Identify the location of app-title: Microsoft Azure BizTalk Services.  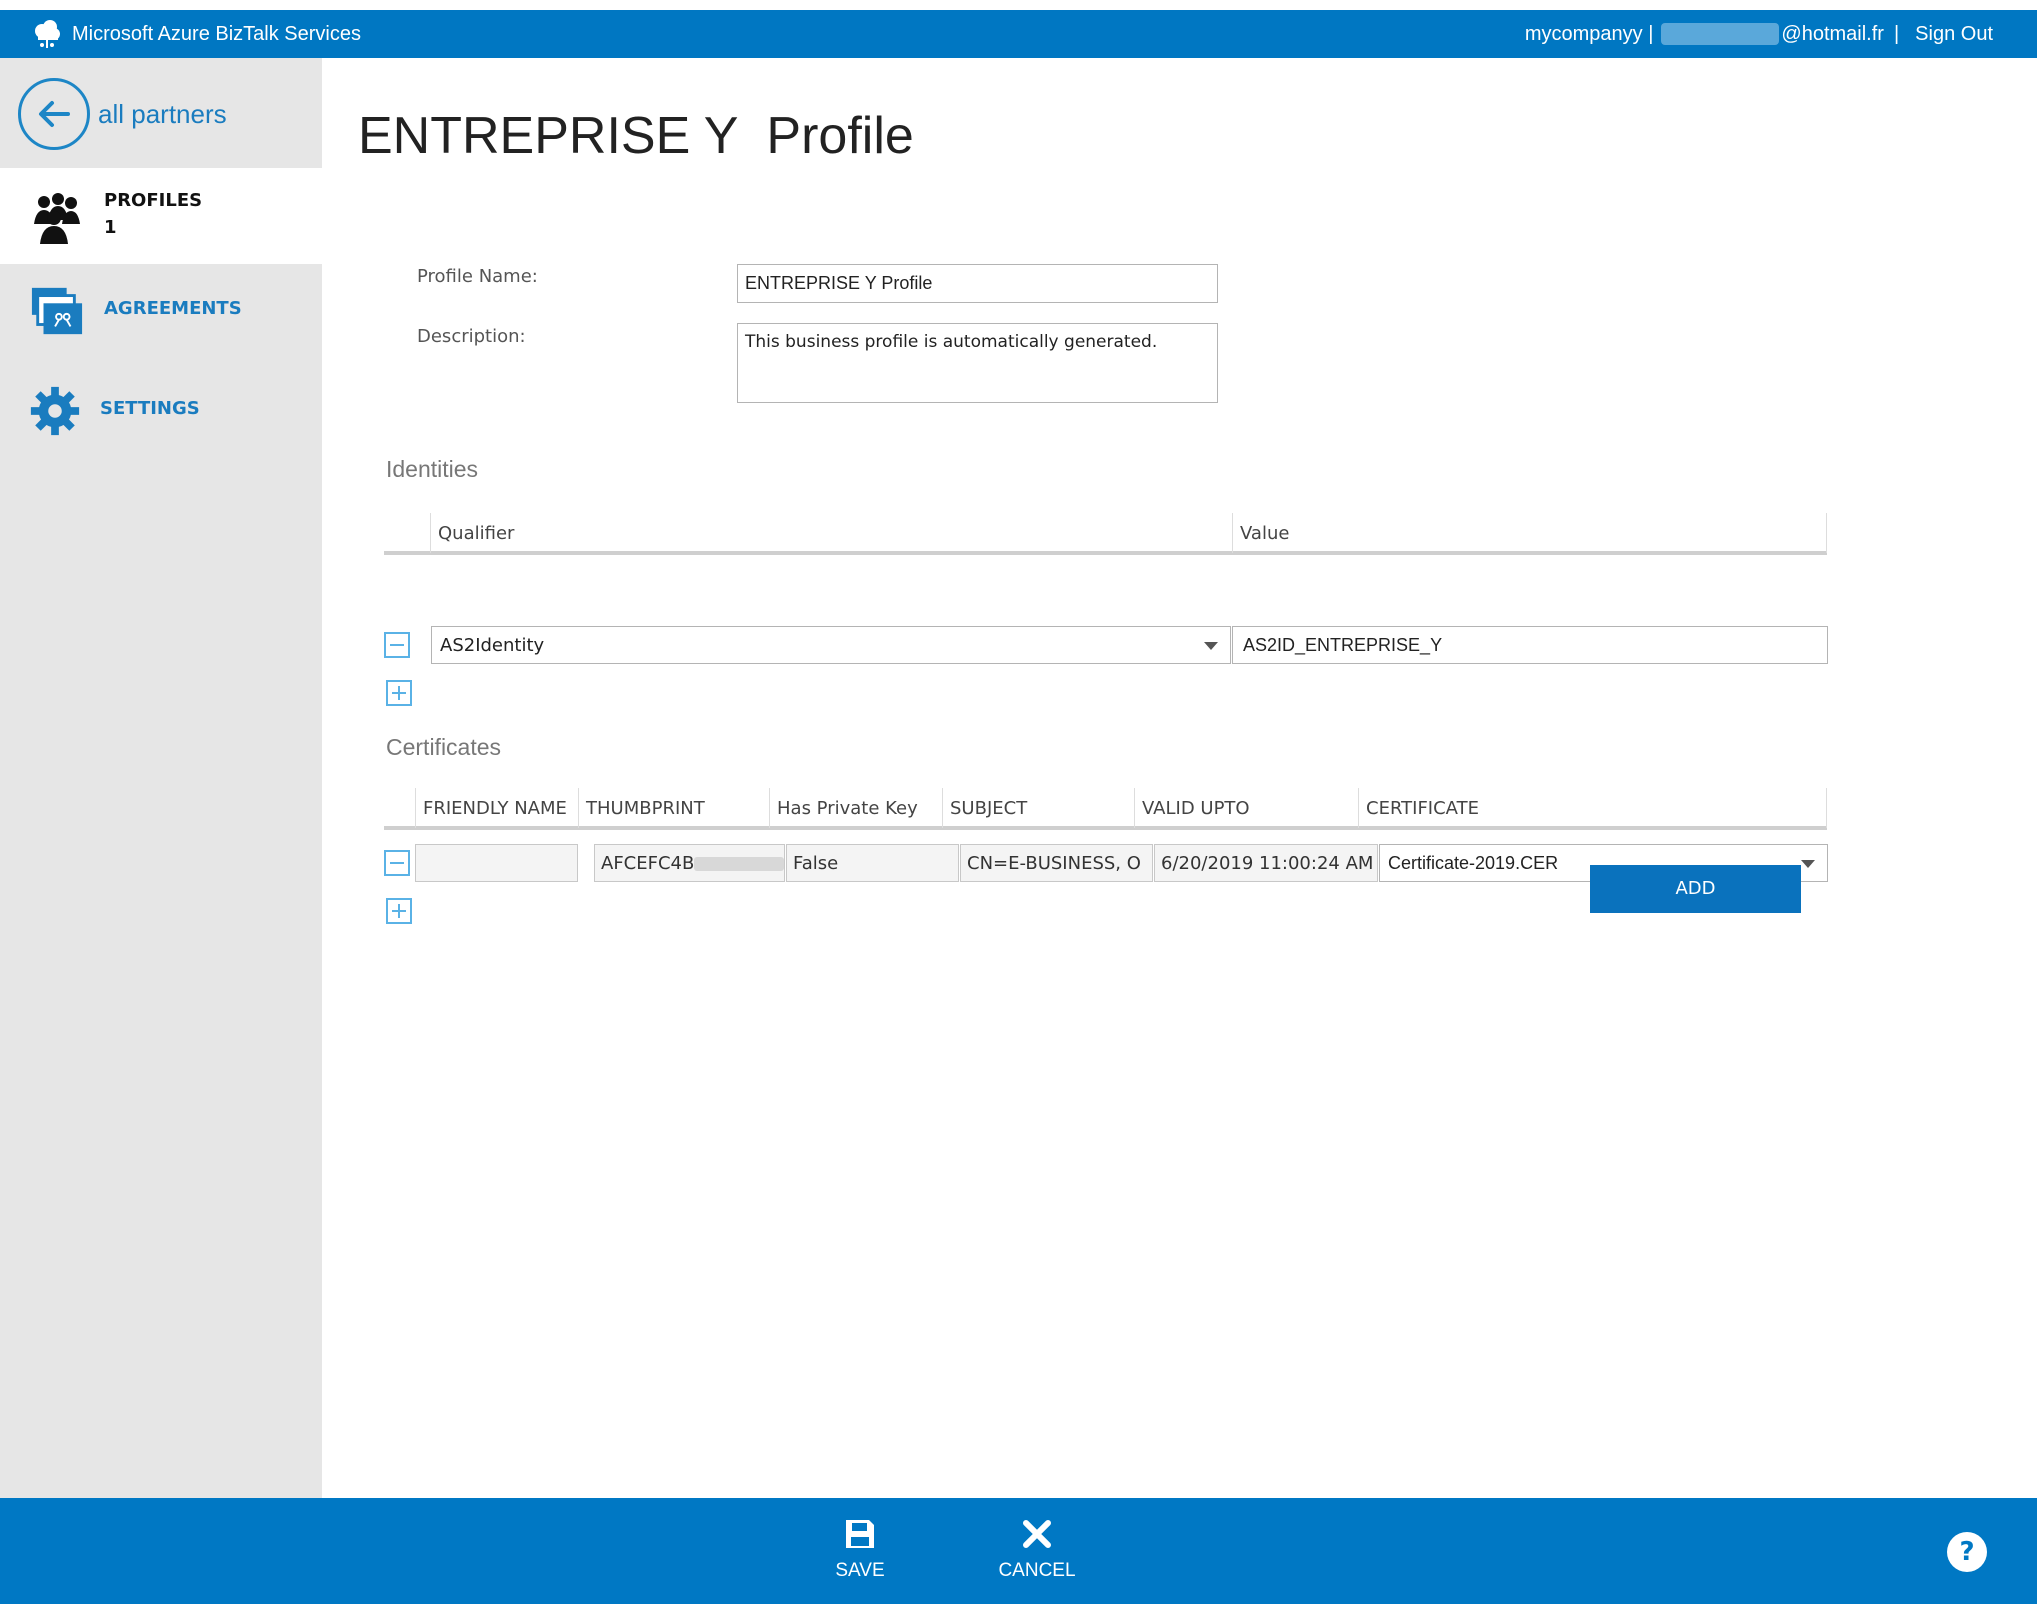
(216, 33).